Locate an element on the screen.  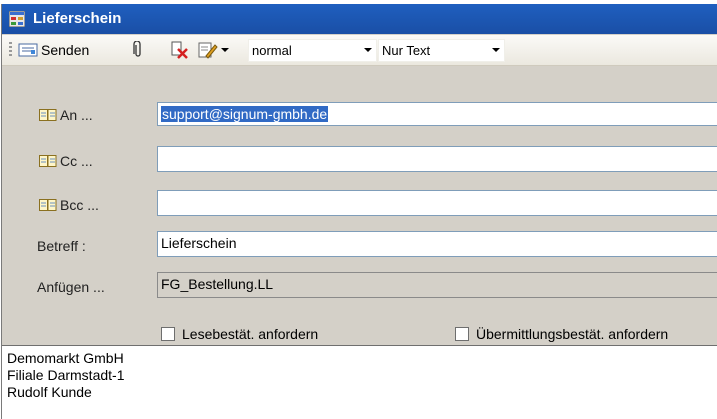
toolbar-grip is located at coordinates (10, 50).